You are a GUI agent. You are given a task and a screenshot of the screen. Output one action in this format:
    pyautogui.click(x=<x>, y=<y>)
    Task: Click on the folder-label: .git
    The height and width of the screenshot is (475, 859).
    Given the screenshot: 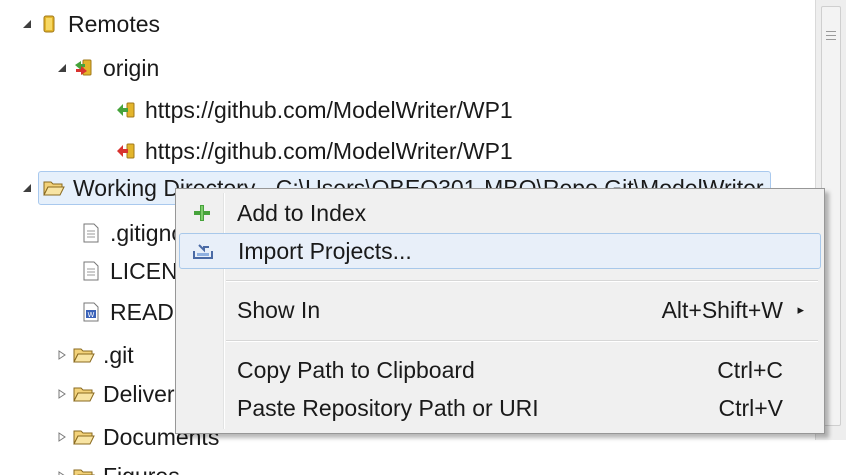 What is the action you would take?
    pyautogui.click(x=118, y=355)
    